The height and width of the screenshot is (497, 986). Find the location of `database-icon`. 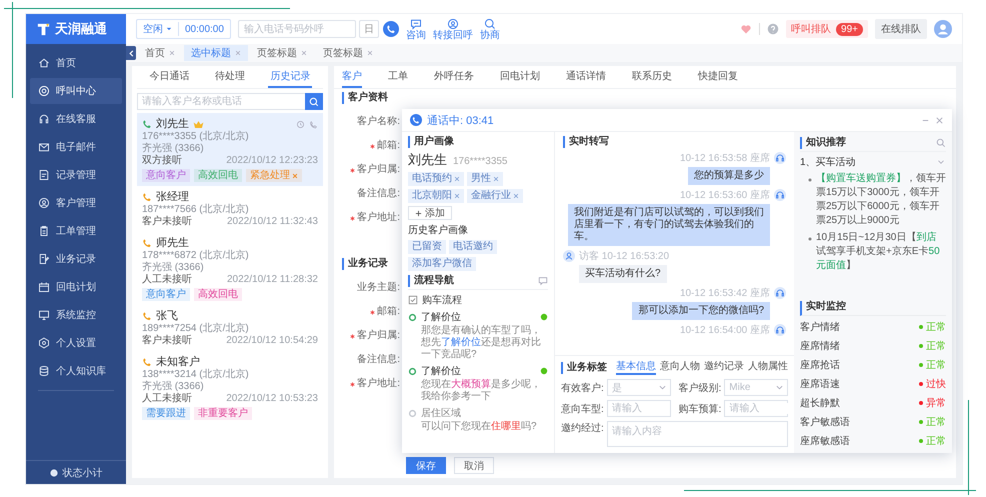

database-icon is located at coordinates (44, 371).